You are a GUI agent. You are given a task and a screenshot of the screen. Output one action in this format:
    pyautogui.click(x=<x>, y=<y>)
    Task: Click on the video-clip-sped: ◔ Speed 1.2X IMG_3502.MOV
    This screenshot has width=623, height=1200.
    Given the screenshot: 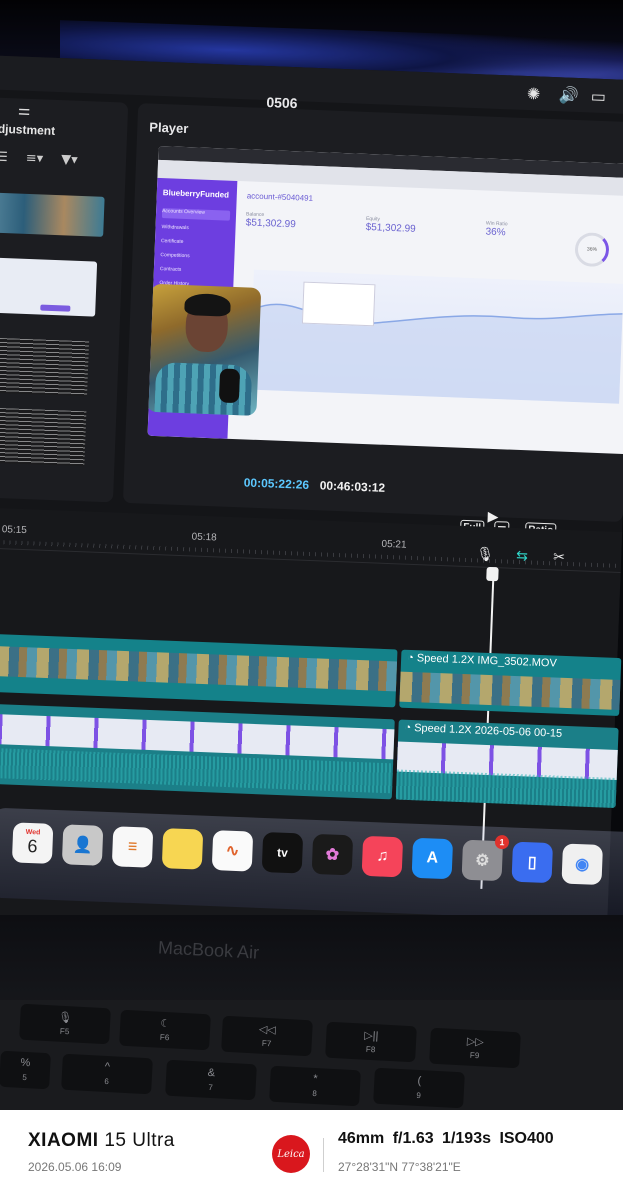 What is the action you would take?
    pyautogui.click(x=510, y=683)
    